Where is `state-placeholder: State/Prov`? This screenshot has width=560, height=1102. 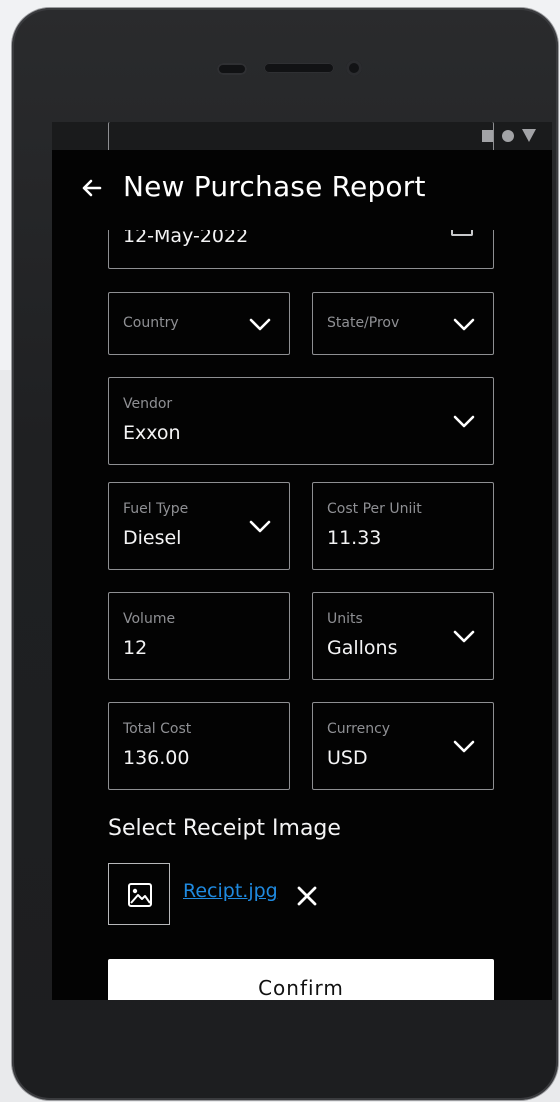 state-placeholder: State/Prov is located at coordinates (363, 323).